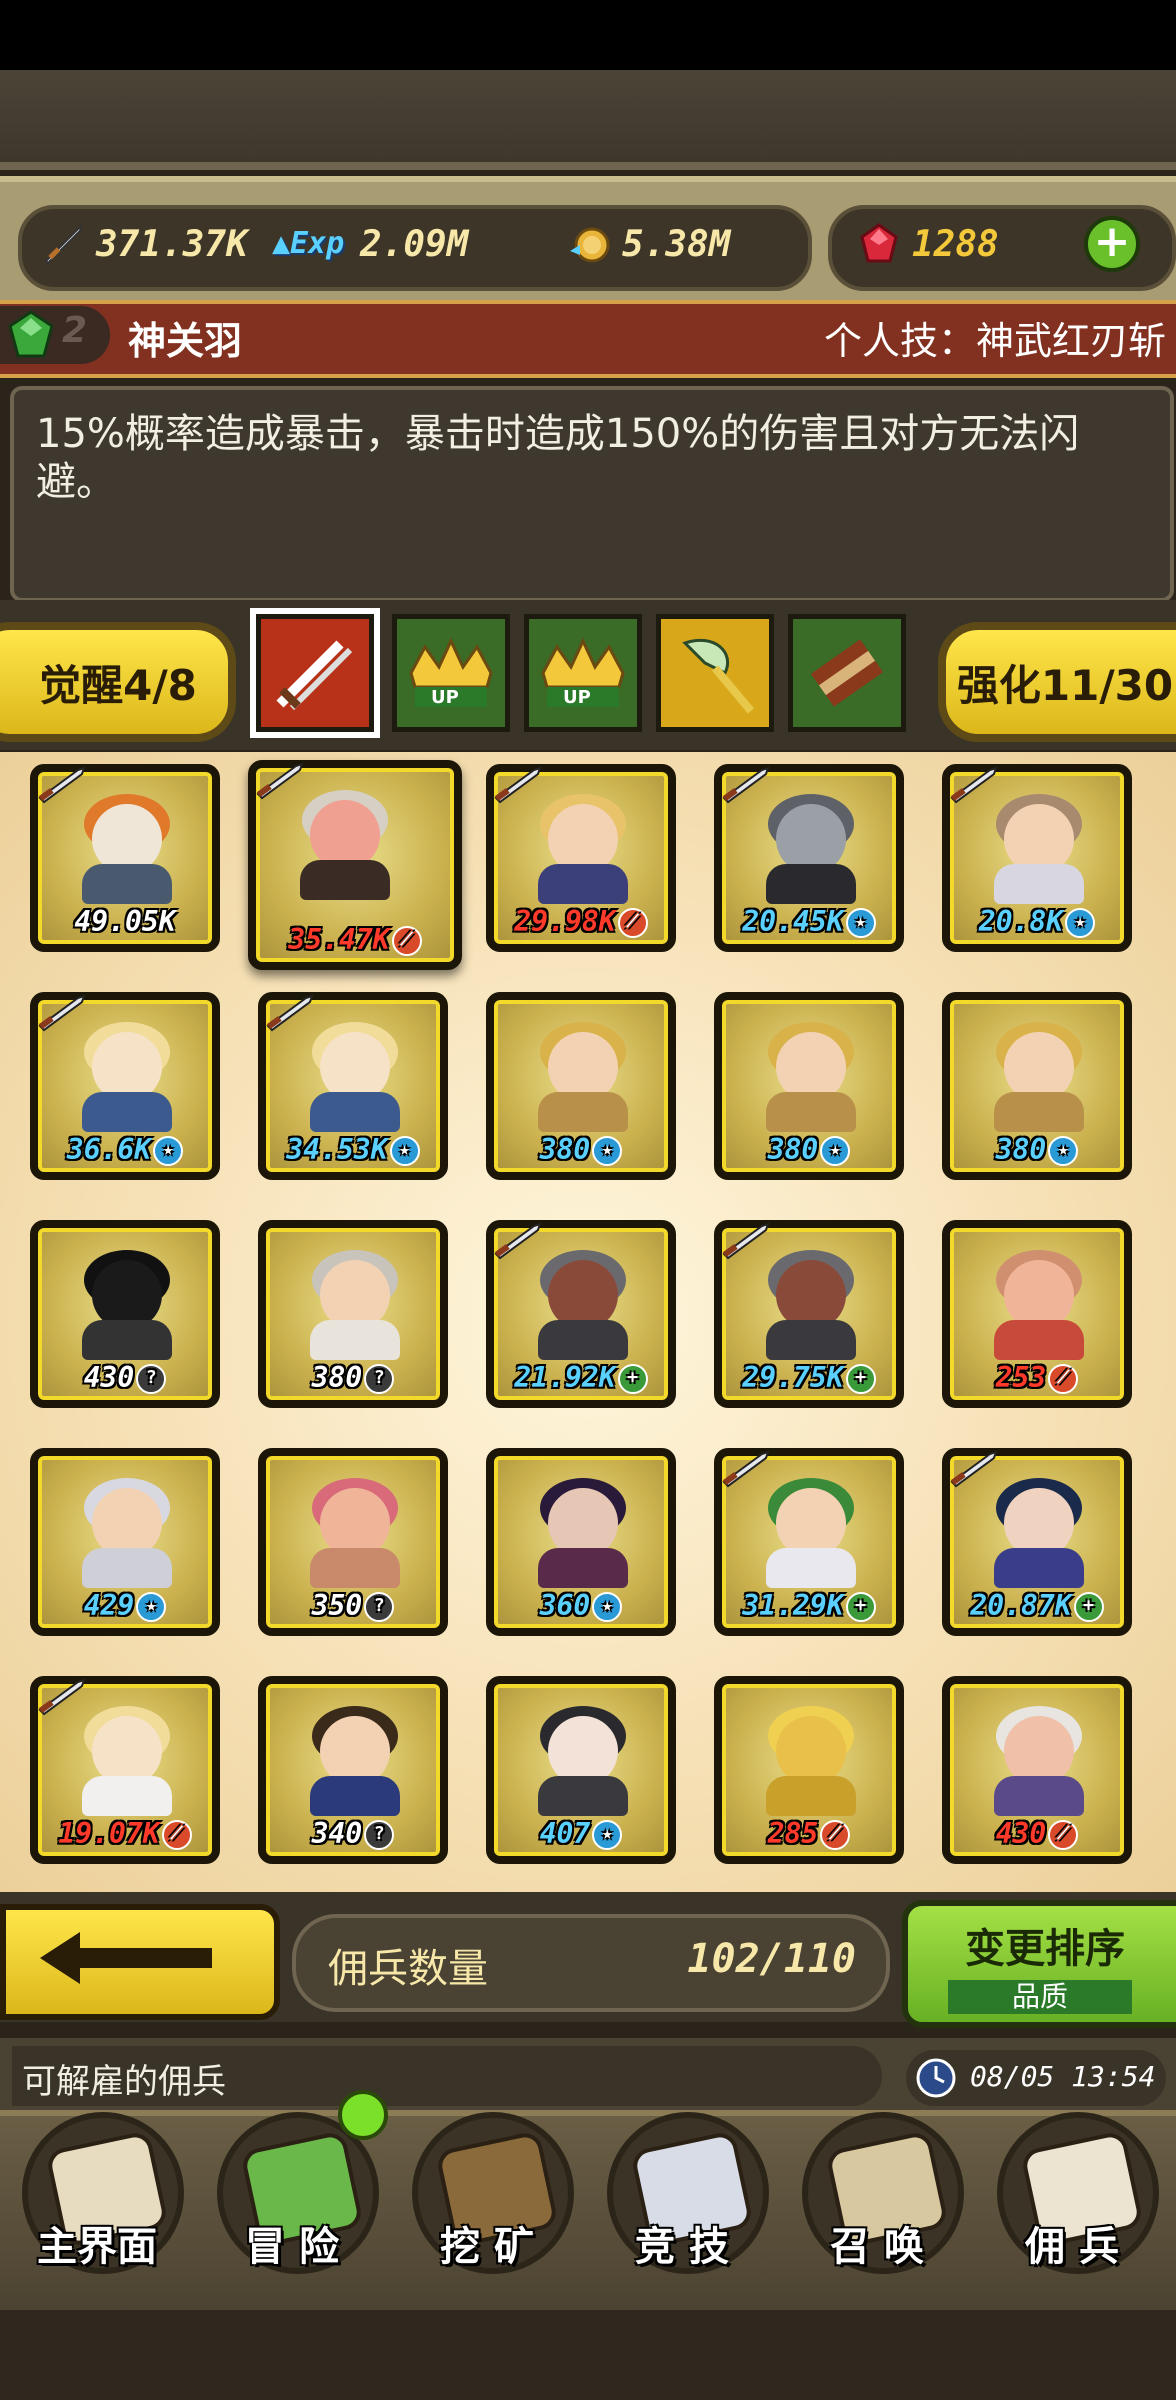 The image size is (1176, 2400). I want to click on mercenary-card: 20.8K ★, so click(1037, 858).